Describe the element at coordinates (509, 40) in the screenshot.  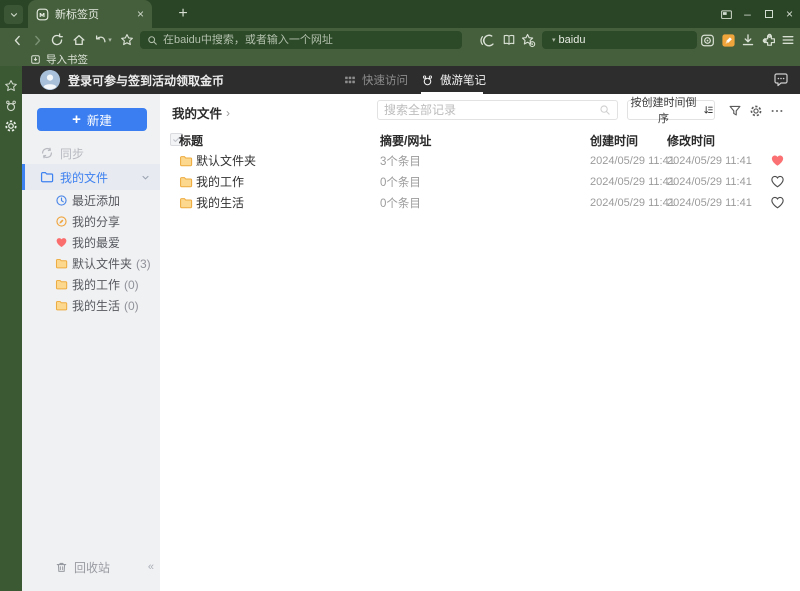
I see `reading-mode-icon` at that location.